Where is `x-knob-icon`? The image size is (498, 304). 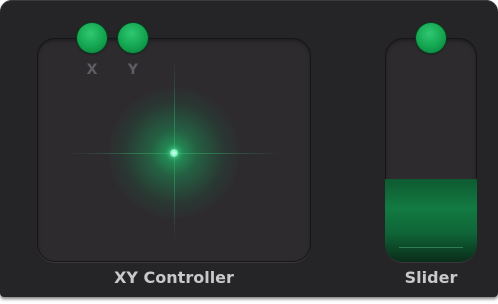
x-knob-icon is located at coordinates (92, 38).